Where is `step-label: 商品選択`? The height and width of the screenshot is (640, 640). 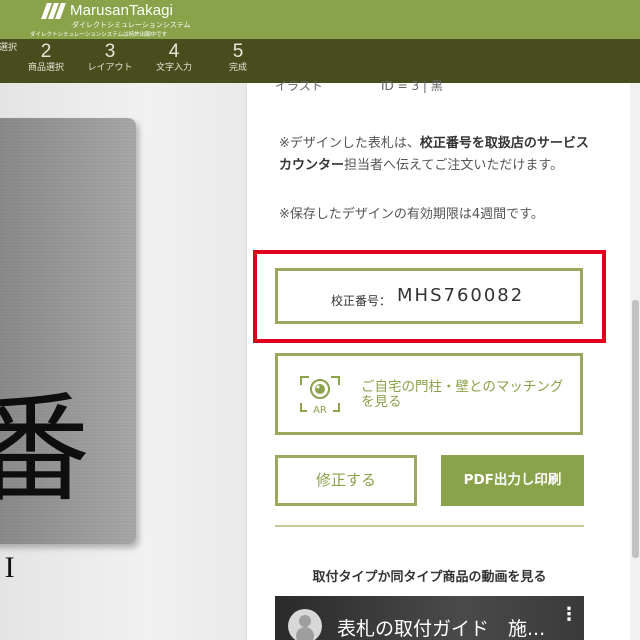
step-label: 商品選択 is located at coordinates (45, 68).